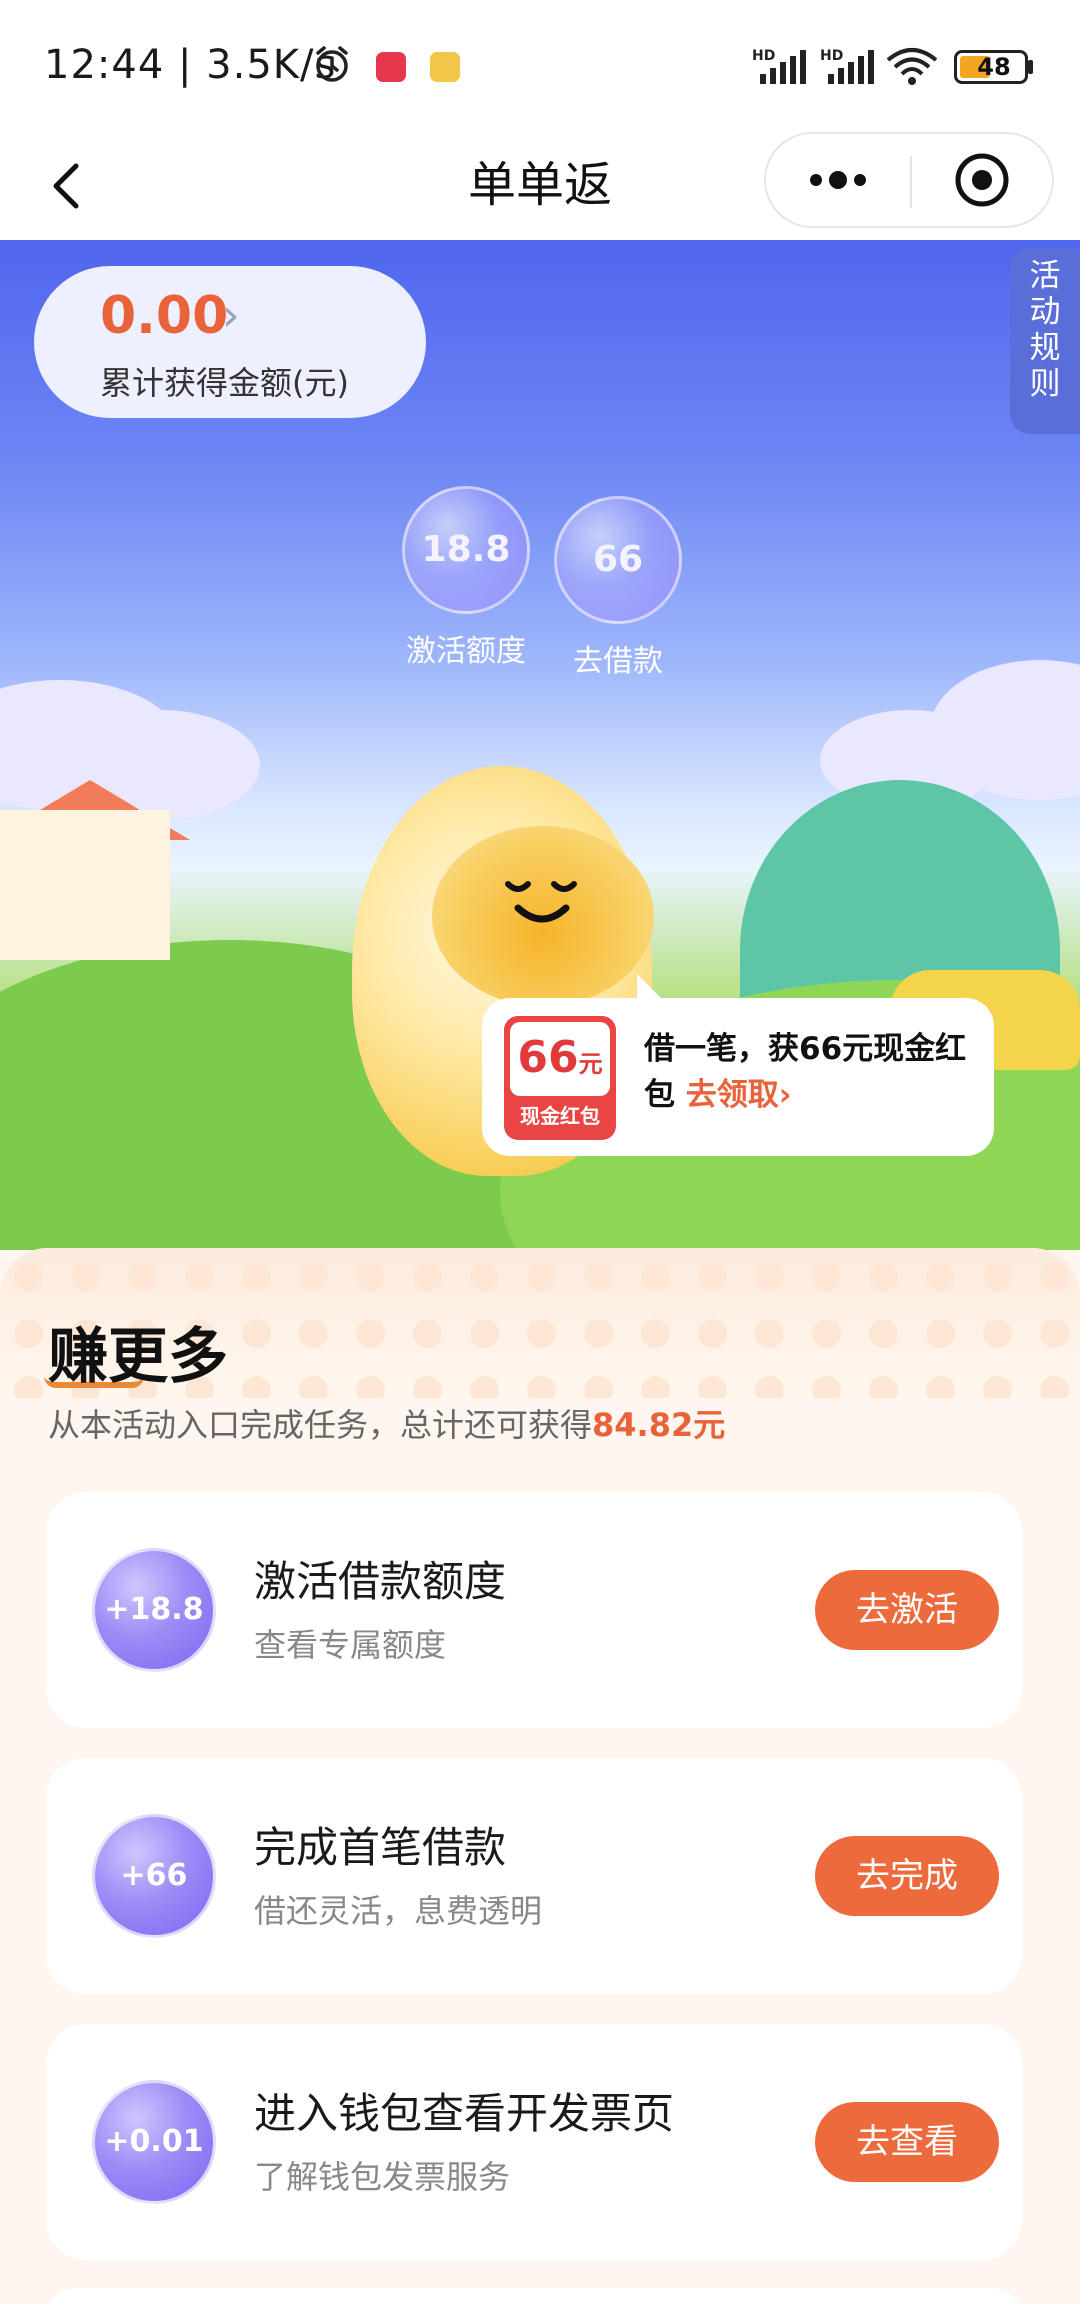 The height and width of the screenshot is (2304, 1080). Describe the element at coordinates (224, 383) in the screenshot. I see `total-earned-label: 累计获得金额(元)` at that location.